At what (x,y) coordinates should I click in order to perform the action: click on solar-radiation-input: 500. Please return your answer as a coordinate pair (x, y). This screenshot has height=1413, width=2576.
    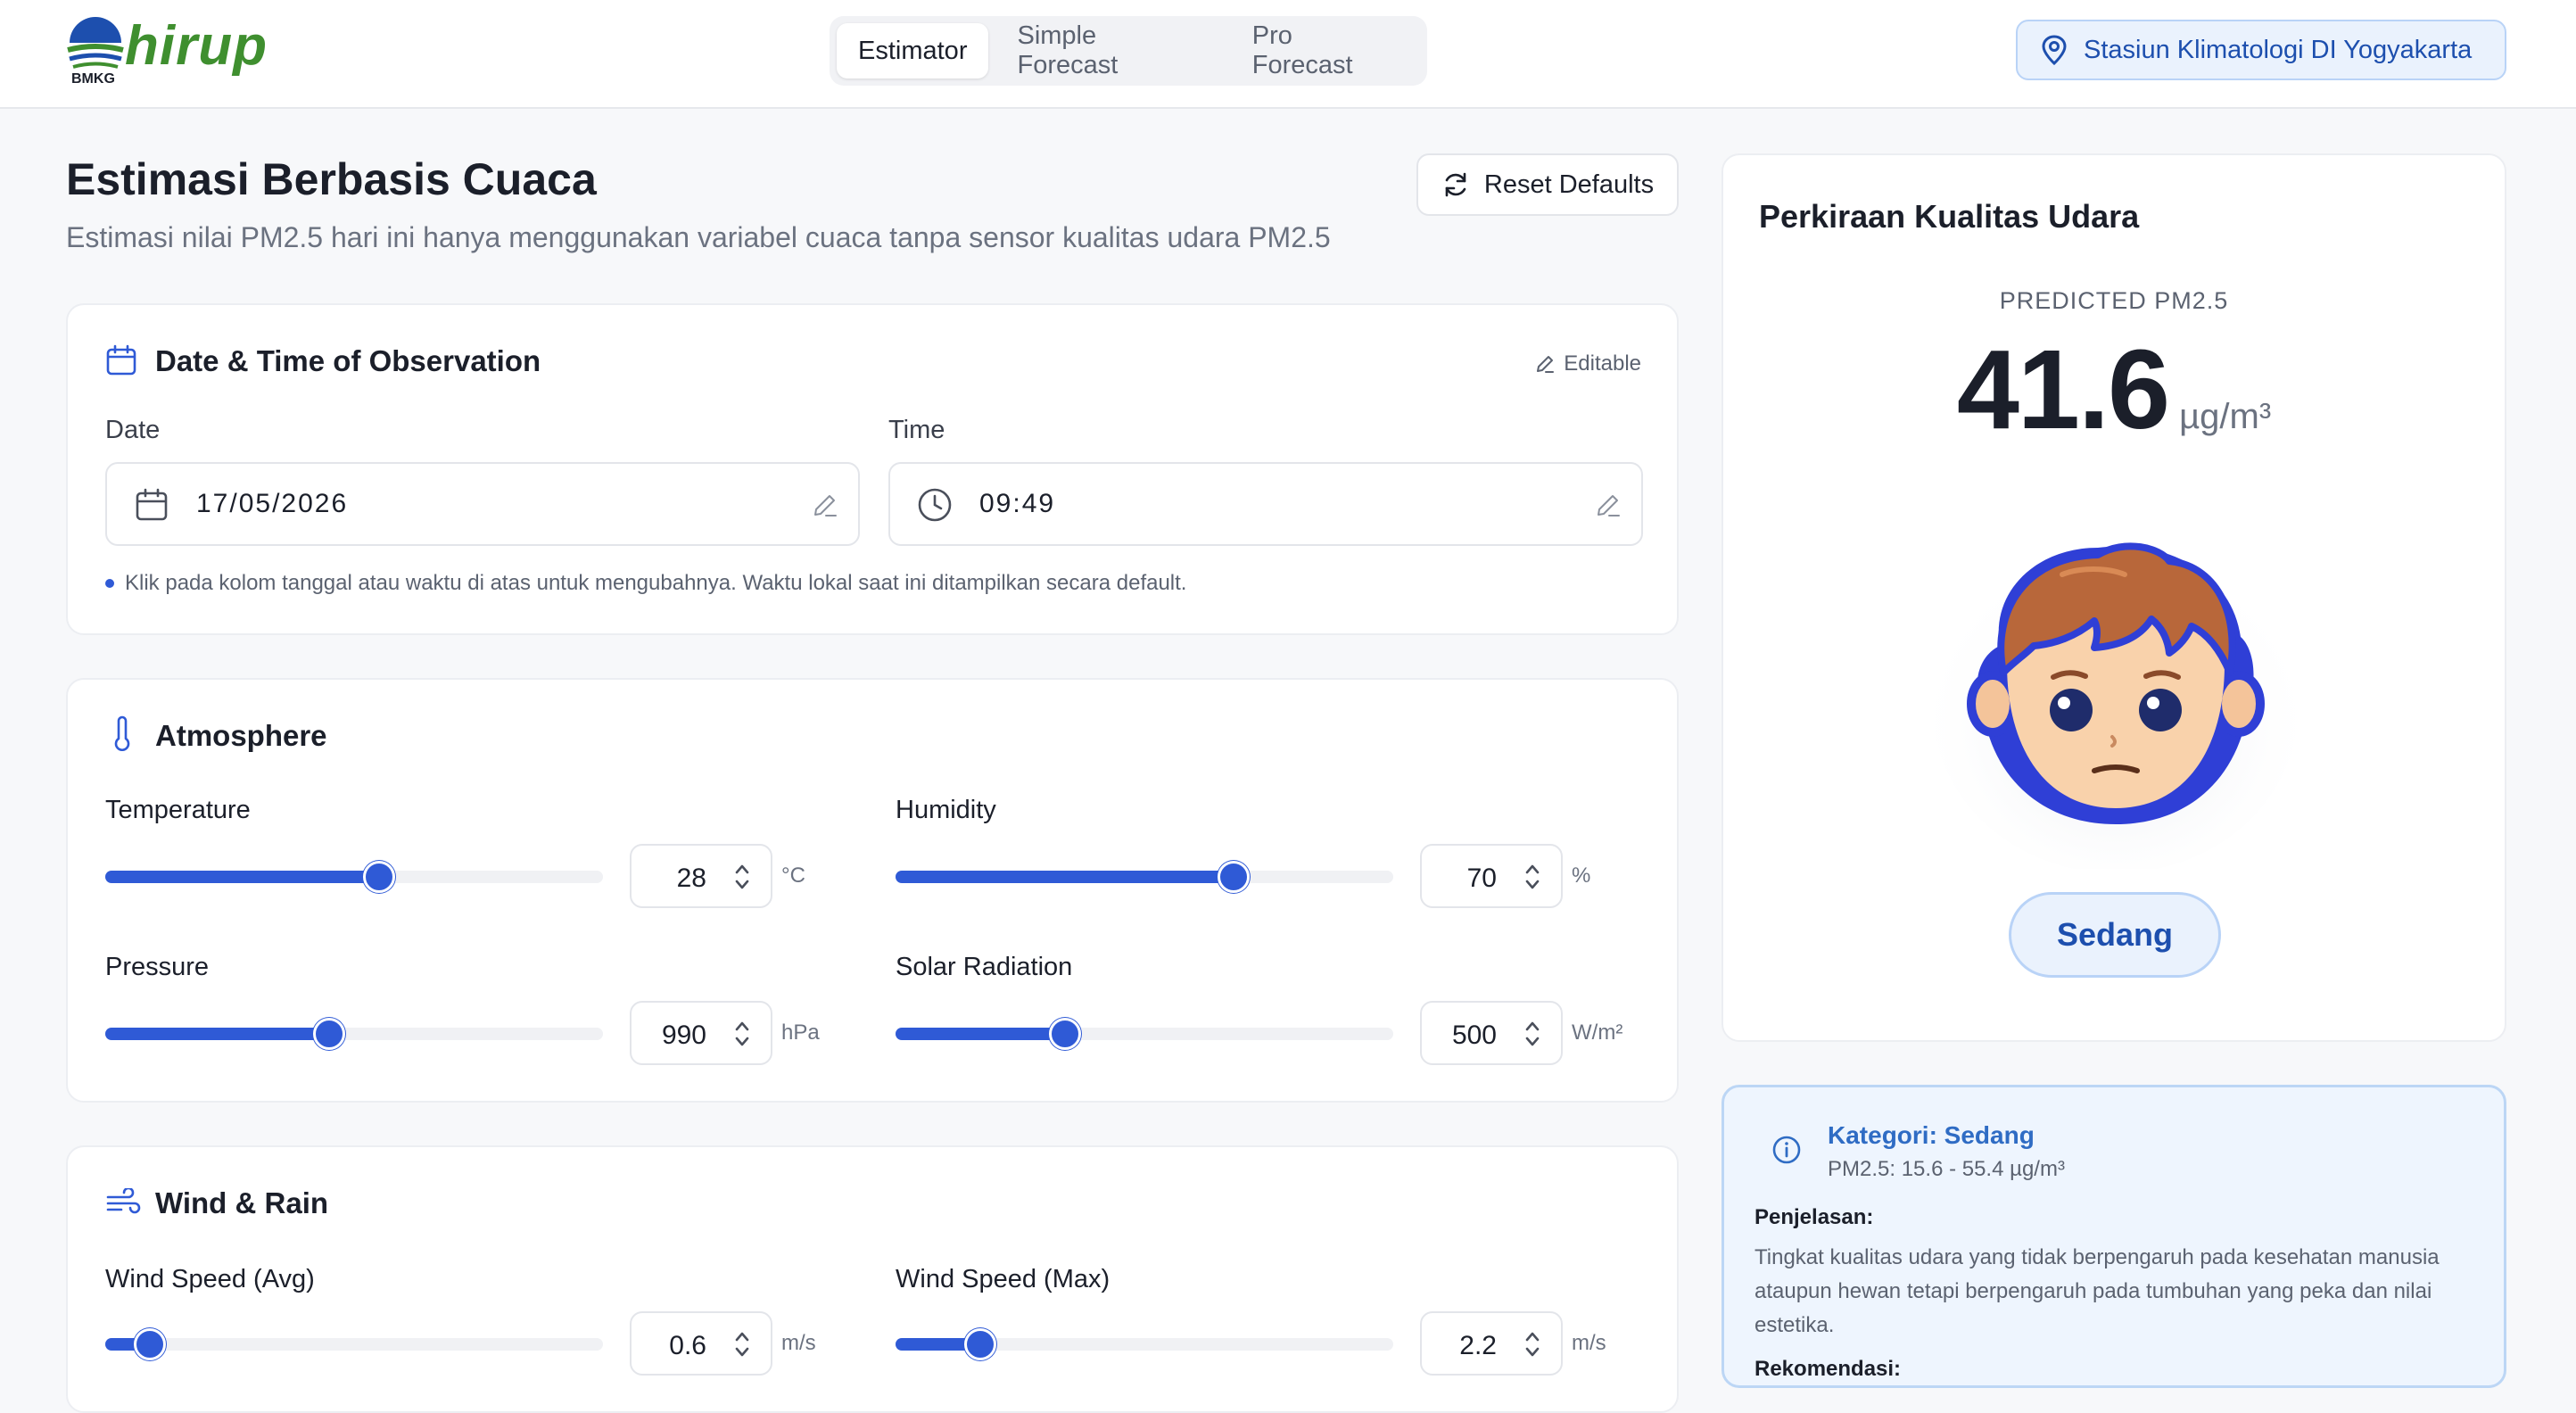
    Looking at the image, I should click on (1492, 1033).